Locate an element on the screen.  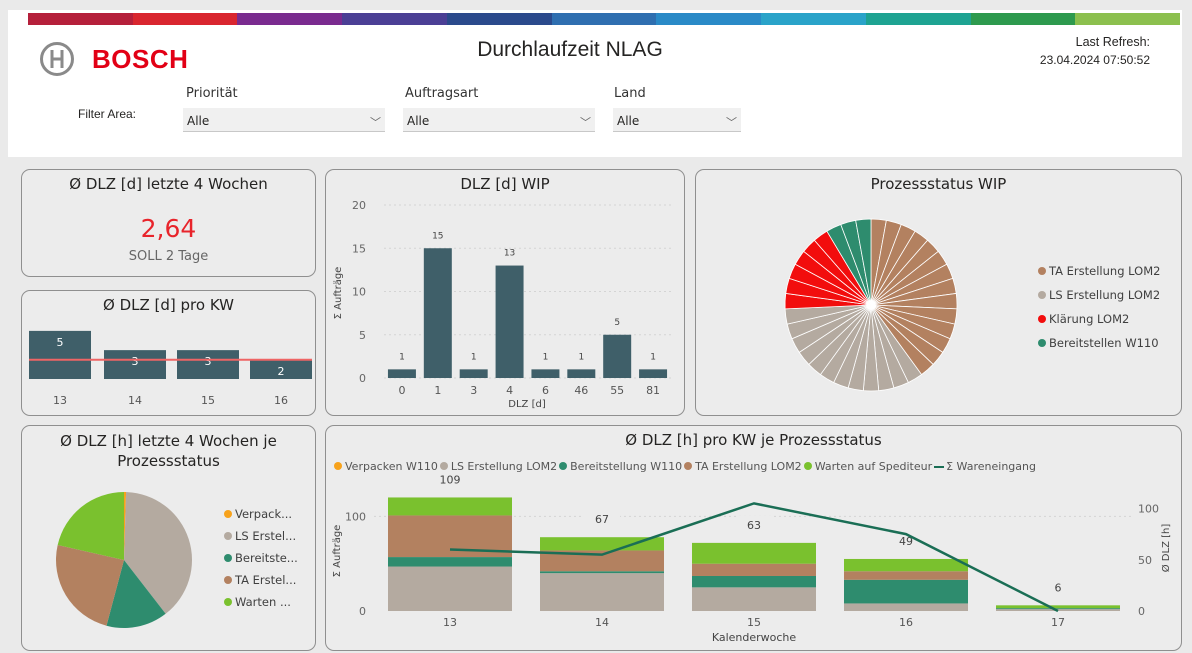
legend-item: TA Erstellung LOM2 is located at coordinates (1099, 271).